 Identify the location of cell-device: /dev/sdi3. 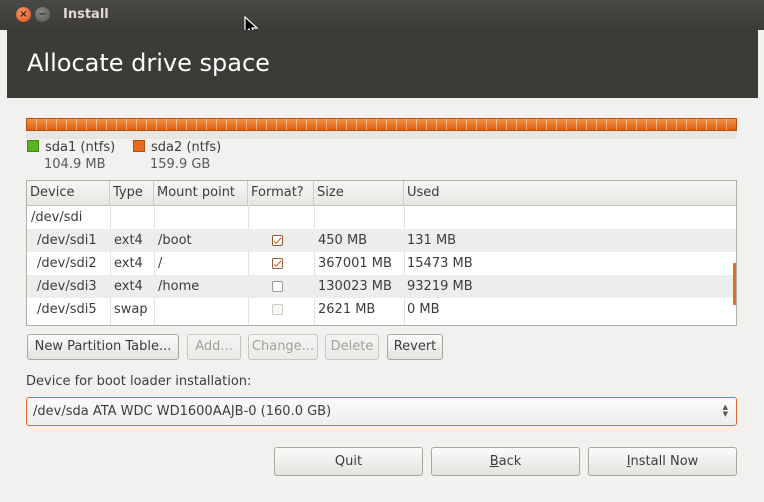
(67, 286).